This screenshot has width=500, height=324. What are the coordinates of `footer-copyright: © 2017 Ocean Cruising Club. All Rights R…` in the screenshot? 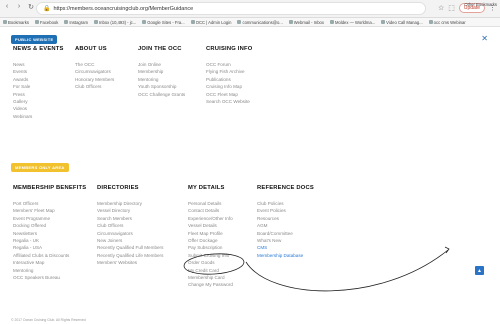 It's located at (48, 320).